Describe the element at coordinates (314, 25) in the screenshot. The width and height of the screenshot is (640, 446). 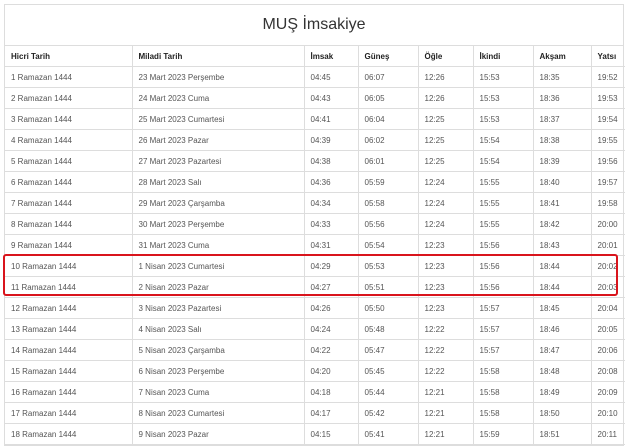
I see `page-title: MUŞ İmsakiye` at that location.